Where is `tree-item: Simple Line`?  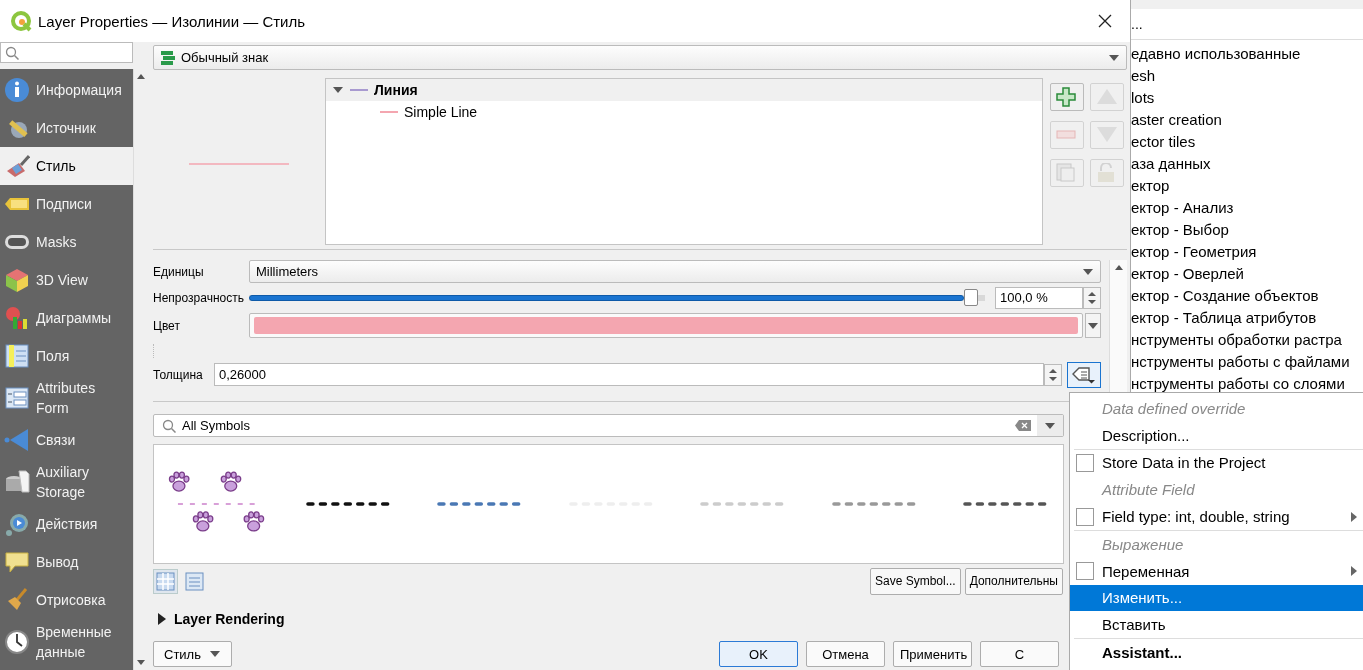 tree-item: Simple Line is located at coordinates (441, 112).